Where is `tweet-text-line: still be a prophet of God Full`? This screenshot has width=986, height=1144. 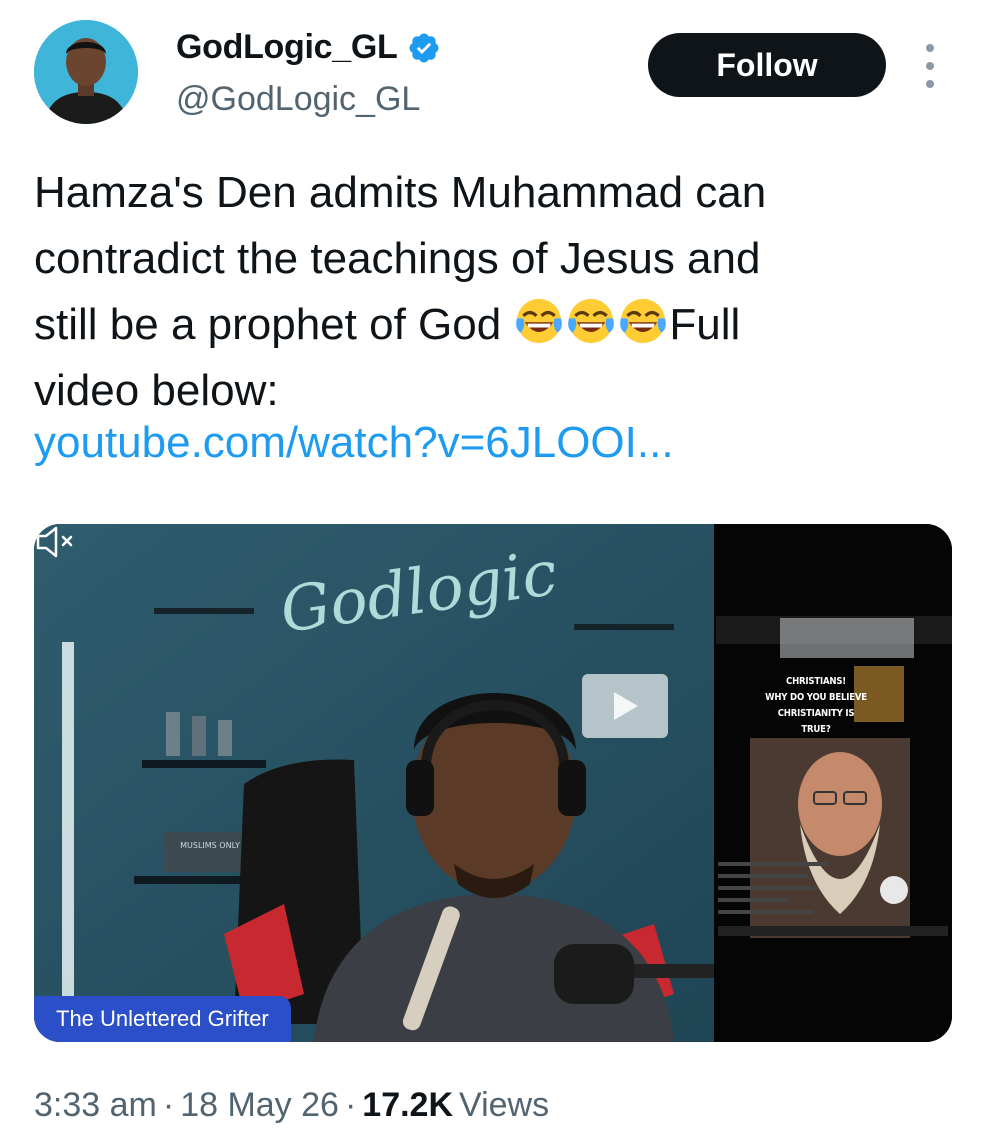 tweet-text-line: still be a prophet of God Full is located at coordinates (484, 325).